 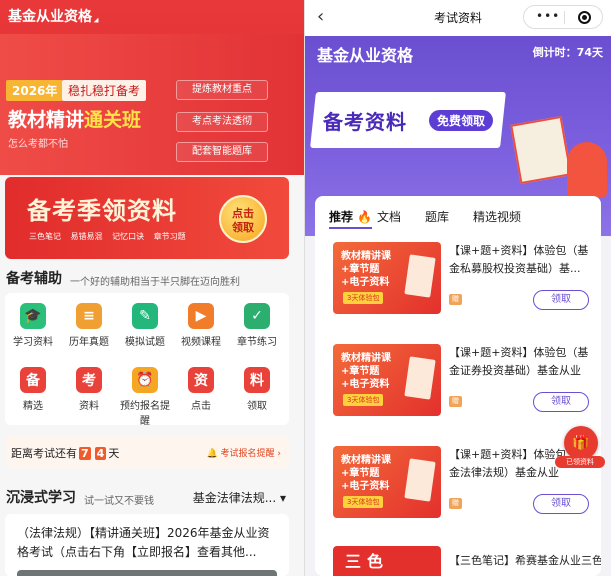 What do you see at coordinates (128, 236) in the screenshot?
I see `promo-tag: 记忆口诀` at bounding box center [128, 236].